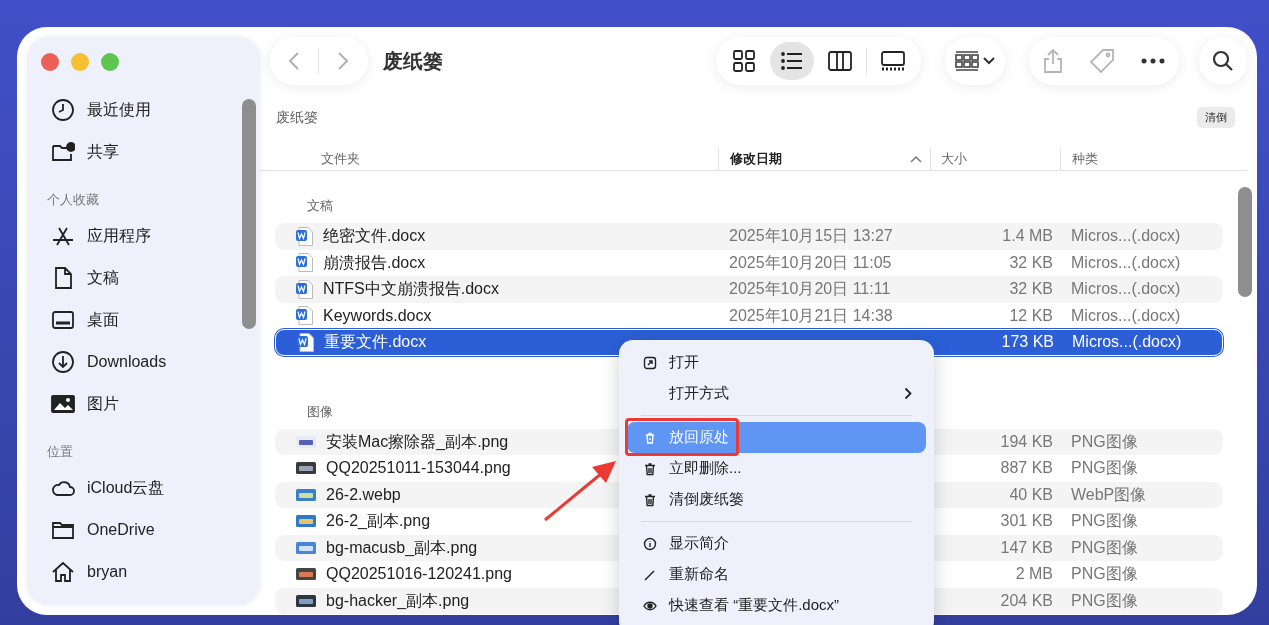 This screenshot has height=625, width=1269. Describe the element at coordinates (699, 543) in the screenshot. I see `menu-item-label: 显示简介` at that location.